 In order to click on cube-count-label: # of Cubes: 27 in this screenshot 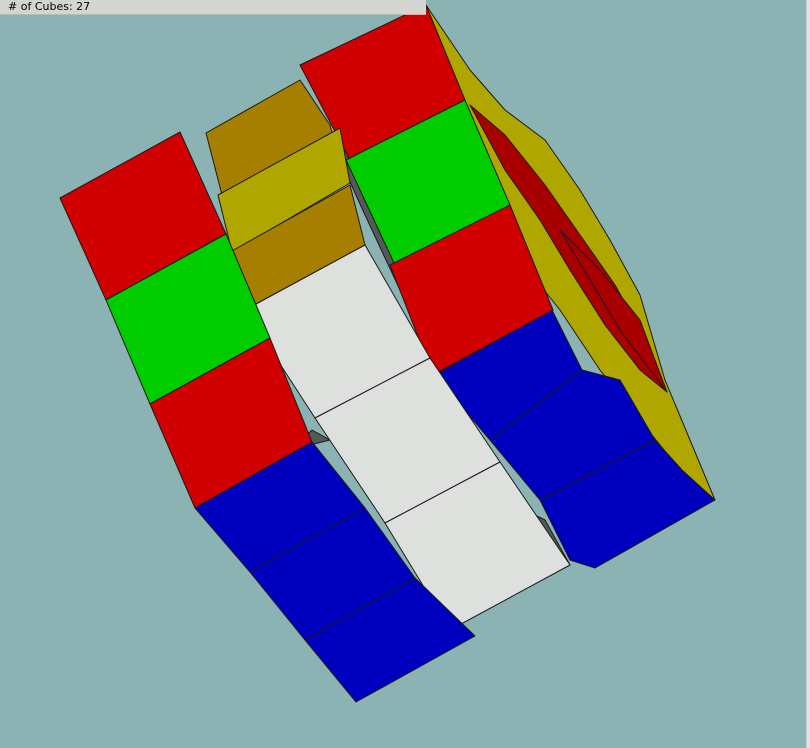, I will do `click(213, 7)`.